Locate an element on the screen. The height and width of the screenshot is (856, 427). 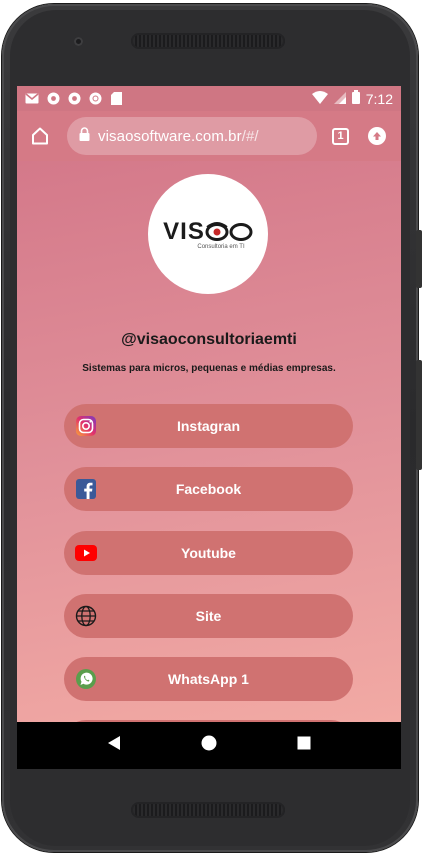
status-right: 7:12 is located at coordinates (352, 98).